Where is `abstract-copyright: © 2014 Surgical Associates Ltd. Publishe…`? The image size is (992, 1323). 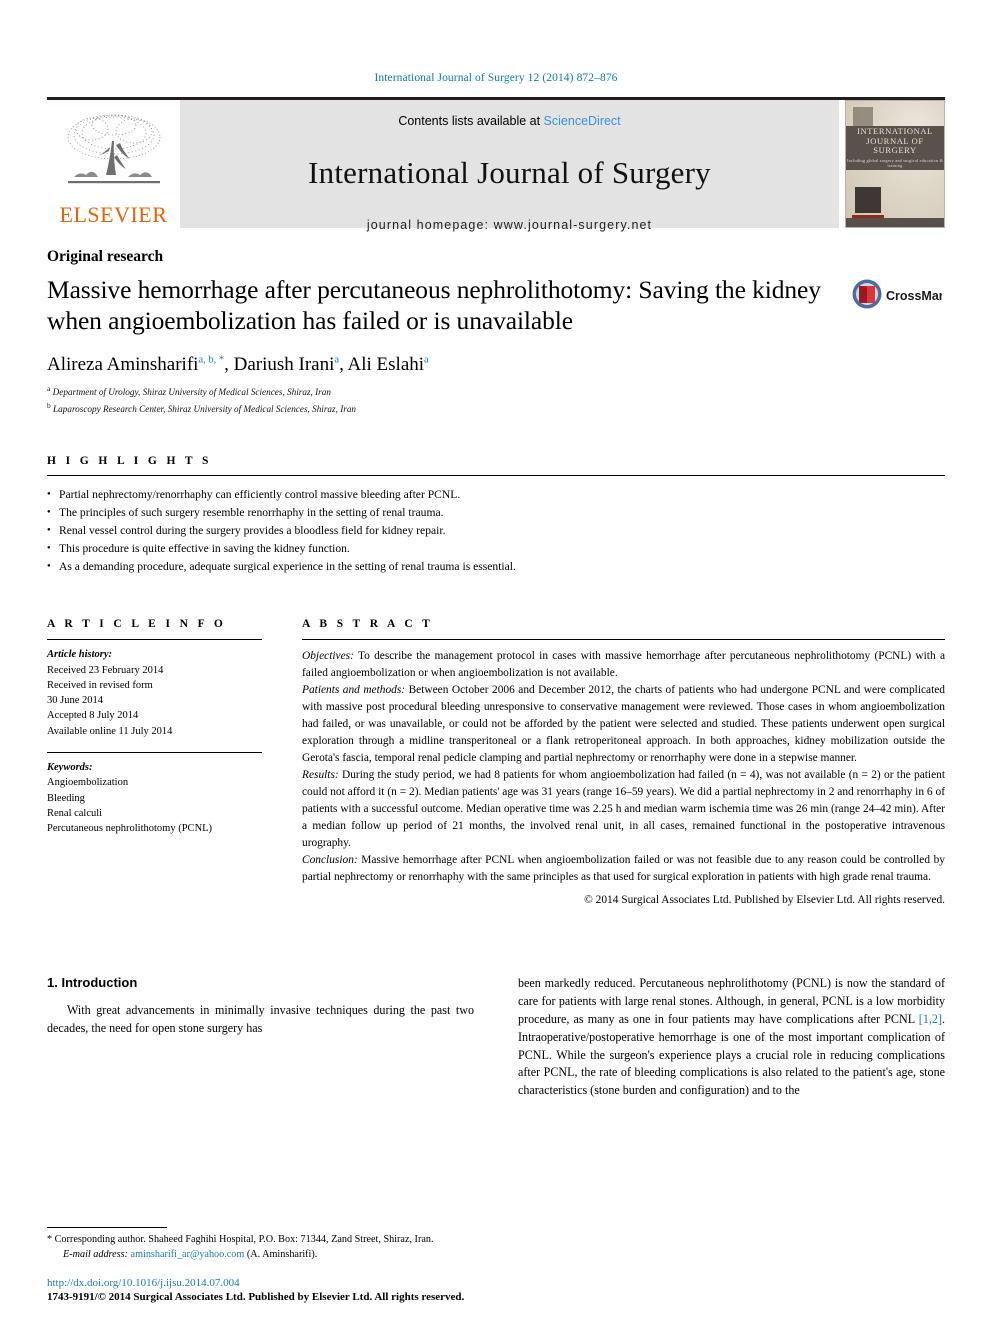
abstract-copyright: © 2014 Surgical Associates Ltd. Publishe… is located at coordinates (764, 899).